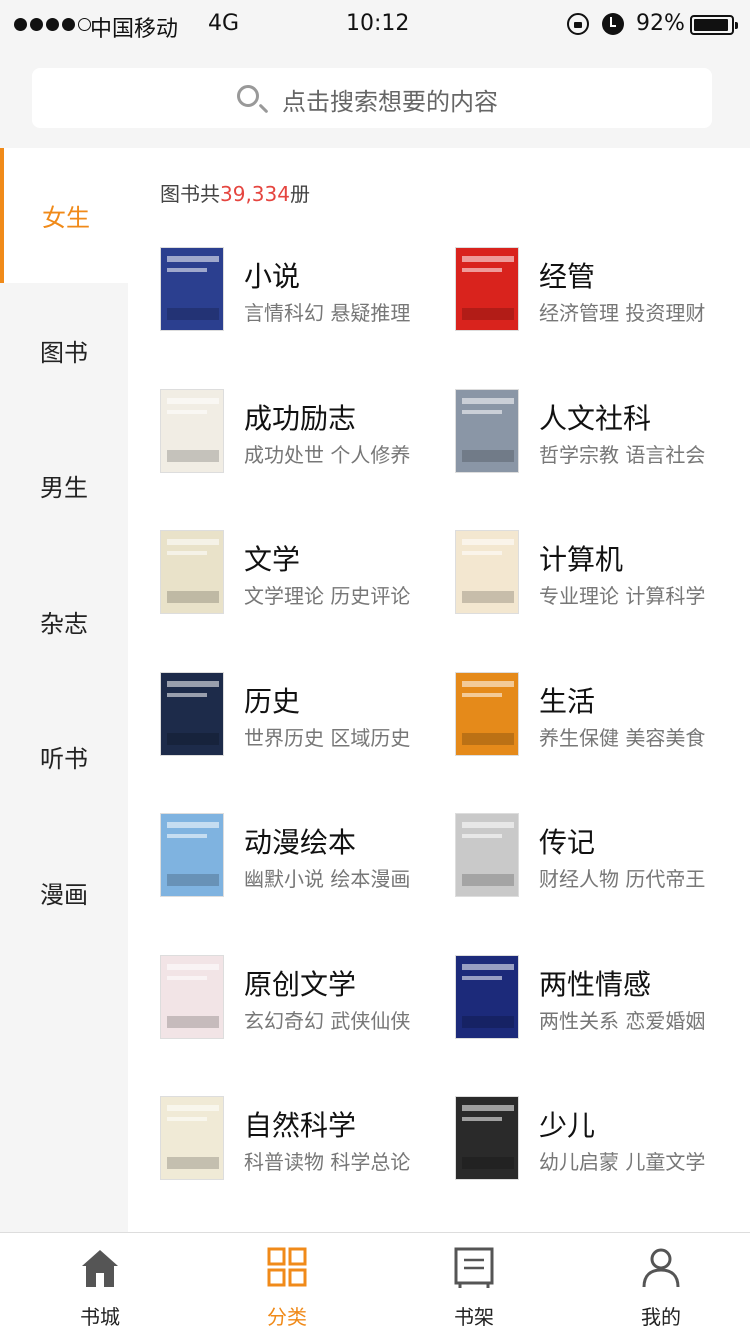 This screenshot has width=750, height=1335. Describe the element at coordinates (255, 194) in the screenshot. I see `book-count-number: 39,334` at that location.